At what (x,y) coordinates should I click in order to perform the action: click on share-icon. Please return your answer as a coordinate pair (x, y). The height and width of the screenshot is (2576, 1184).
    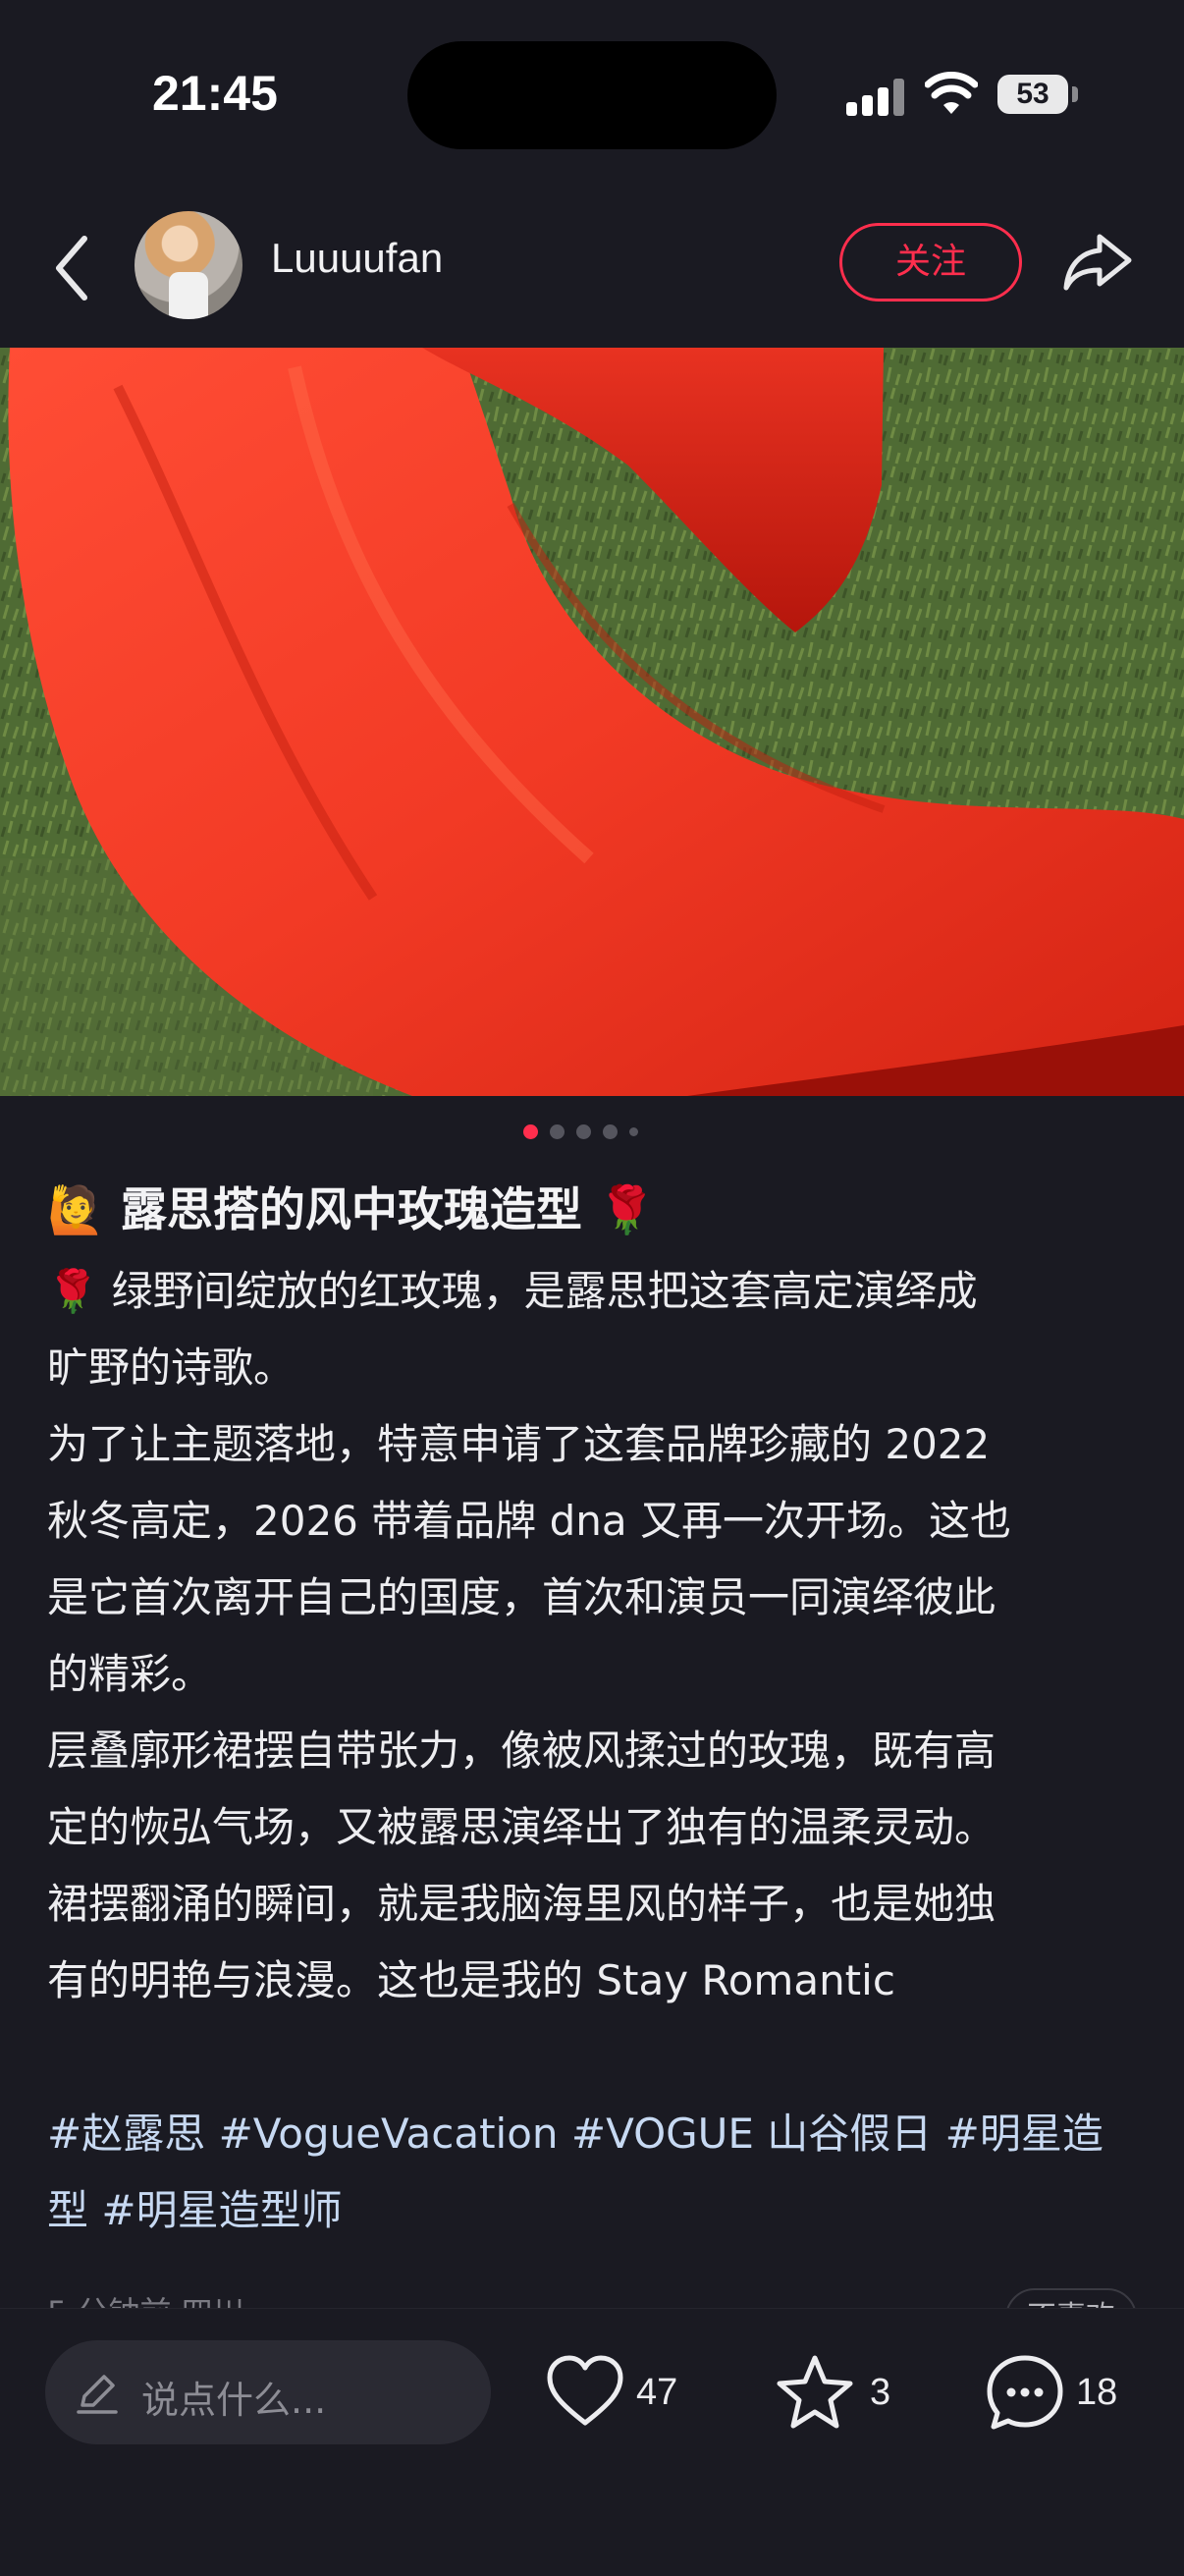
    Looking at the image, I should click on (1097, 262).